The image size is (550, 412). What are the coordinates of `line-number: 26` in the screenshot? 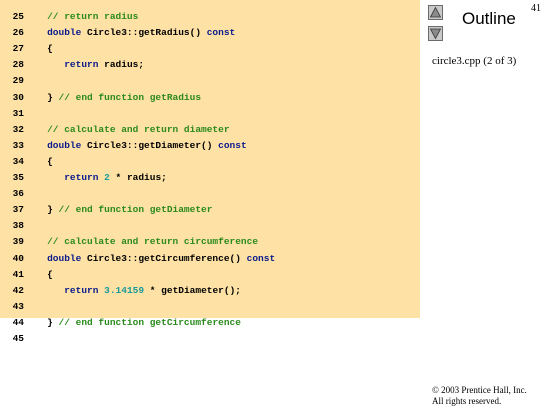 It's located at (18, 33).